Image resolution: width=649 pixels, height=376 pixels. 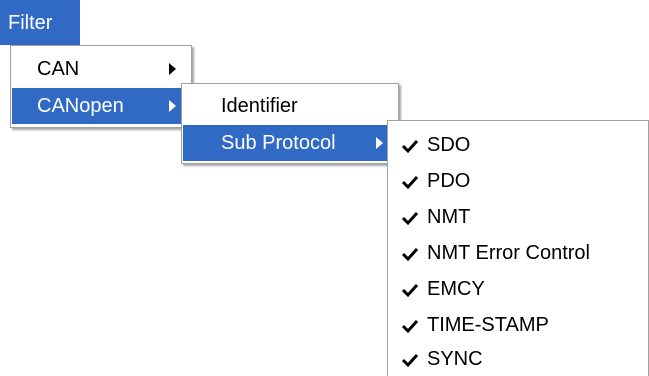 I want to click on menu-item-identifier-label: Identifier, so click(x=259, y=106).